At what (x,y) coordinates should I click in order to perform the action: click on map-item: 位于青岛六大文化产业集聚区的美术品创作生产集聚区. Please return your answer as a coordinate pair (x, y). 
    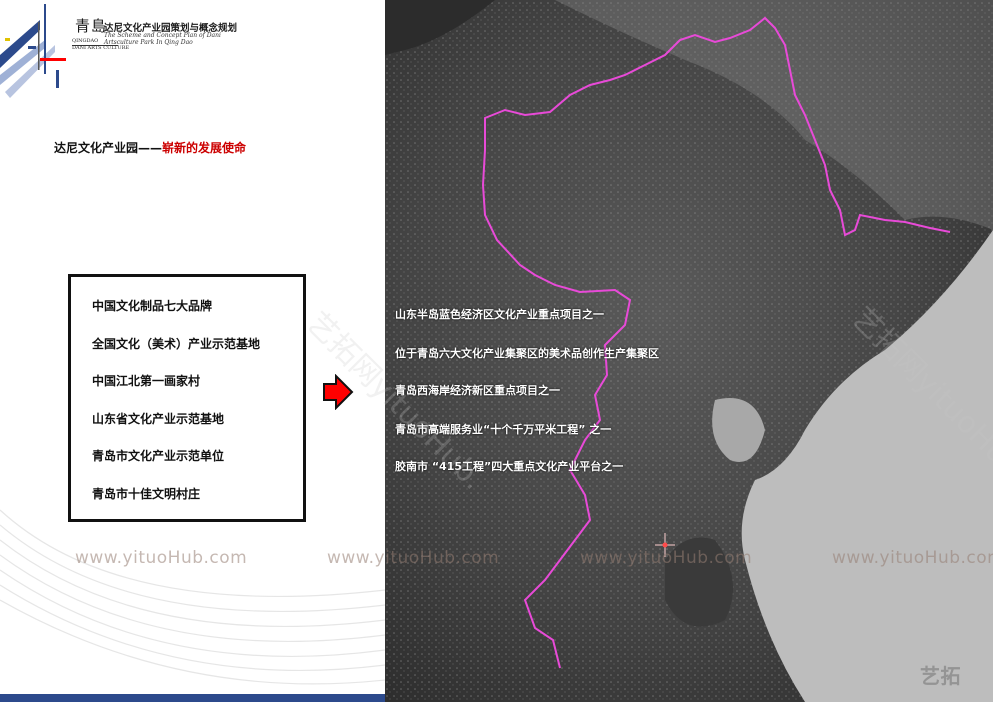
    Looking at the image, I should click on (527, 353).